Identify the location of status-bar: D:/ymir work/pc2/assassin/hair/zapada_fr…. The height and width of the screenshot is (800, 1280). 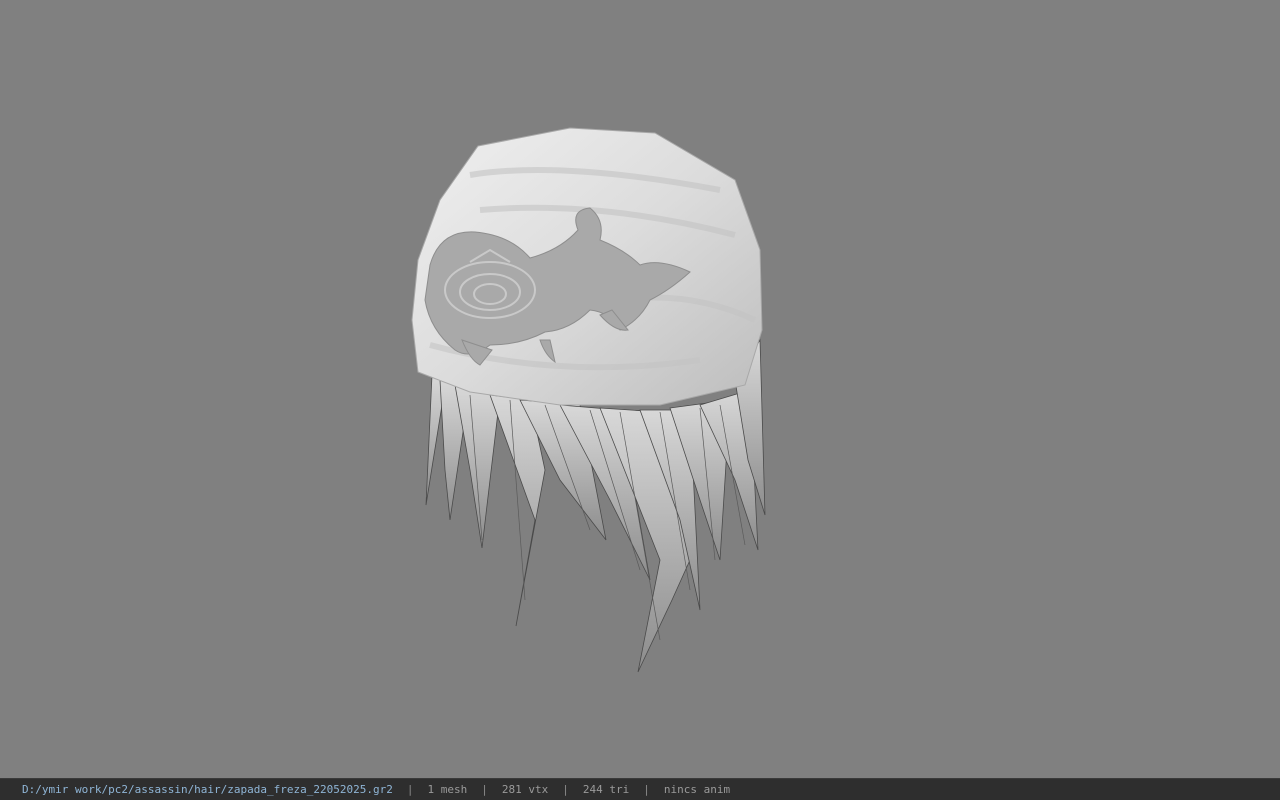
(640, 789).